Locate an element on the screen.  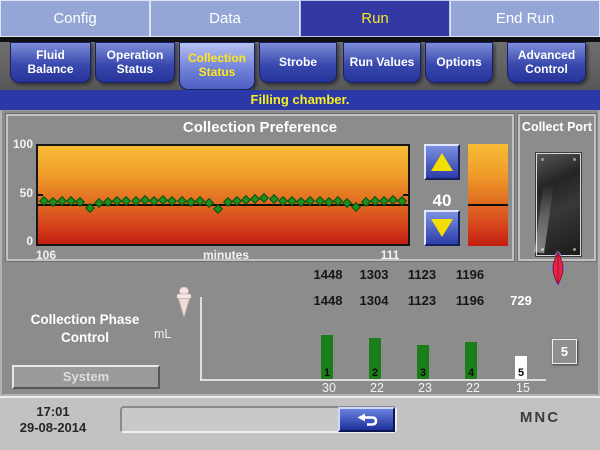
subtab-advanced-control: Advanced Control is located at coordinates (546, 62).